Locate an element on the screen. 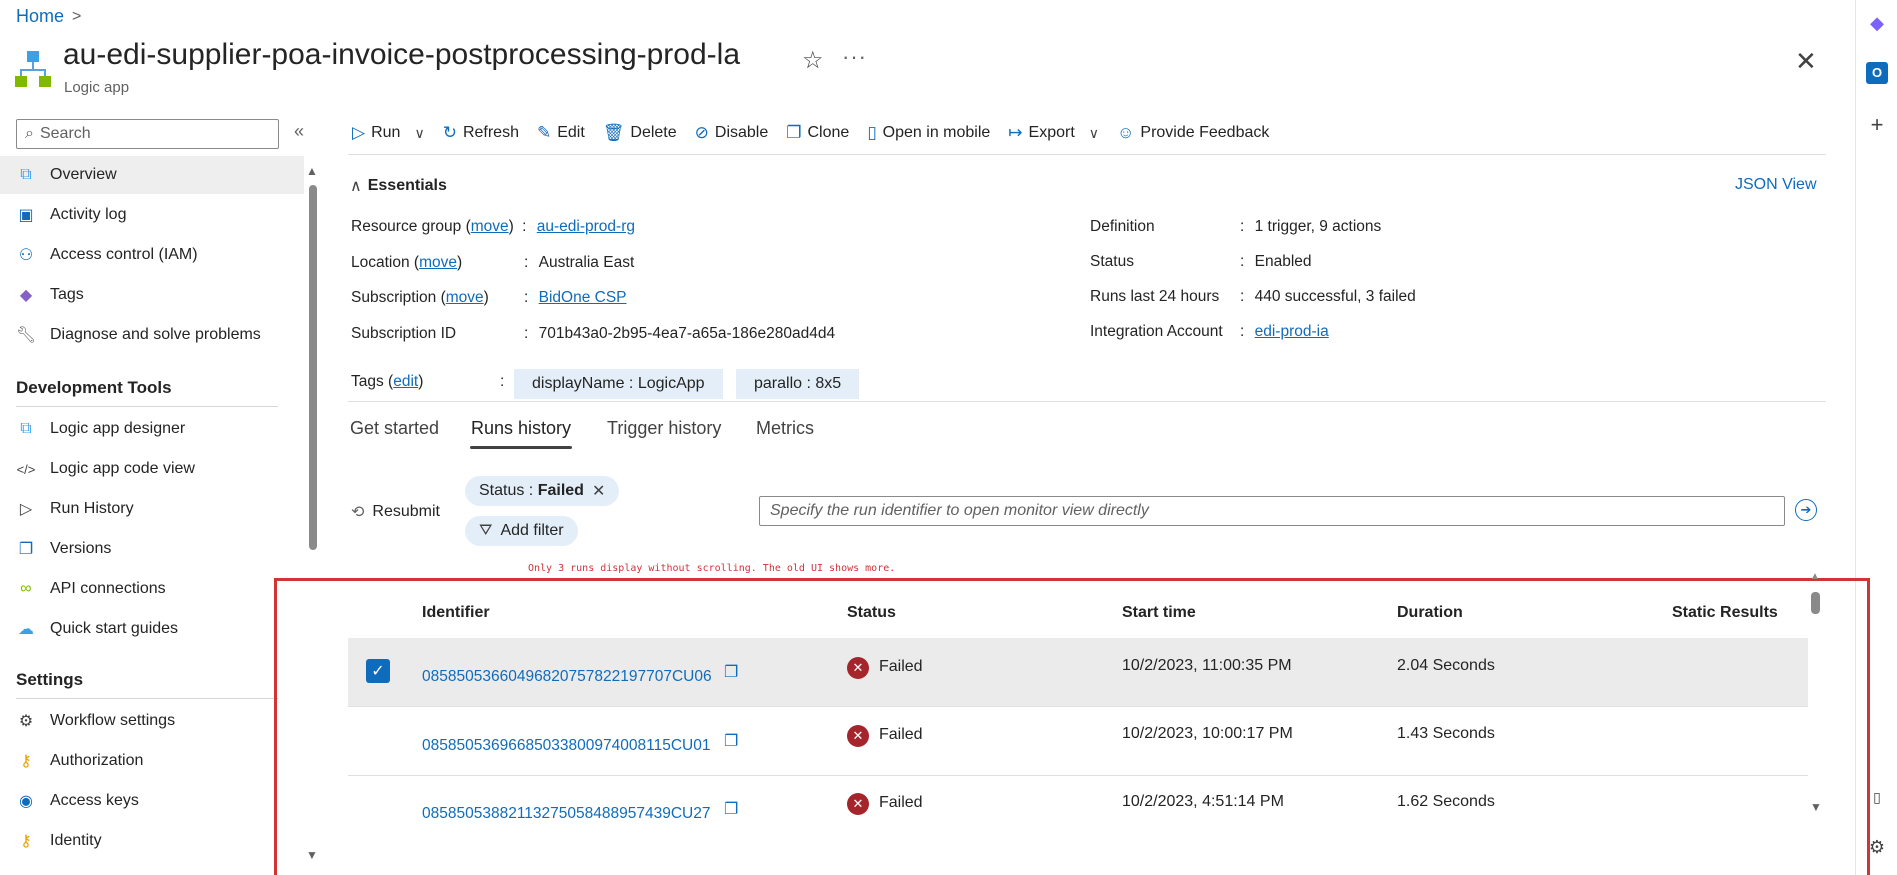  run-identifier-link: 08585053882113275058488957439CU27 is located at coordinates (566, 814).